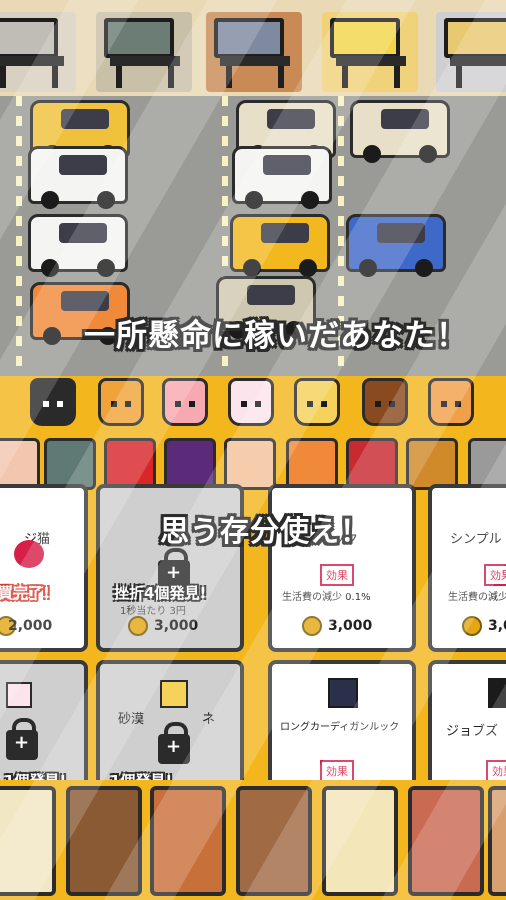 This screenshot has height=900, width=506. Describe the element at coordinates (131, 719) in the screenshot. I see `card-name: 砂漠` at that location.